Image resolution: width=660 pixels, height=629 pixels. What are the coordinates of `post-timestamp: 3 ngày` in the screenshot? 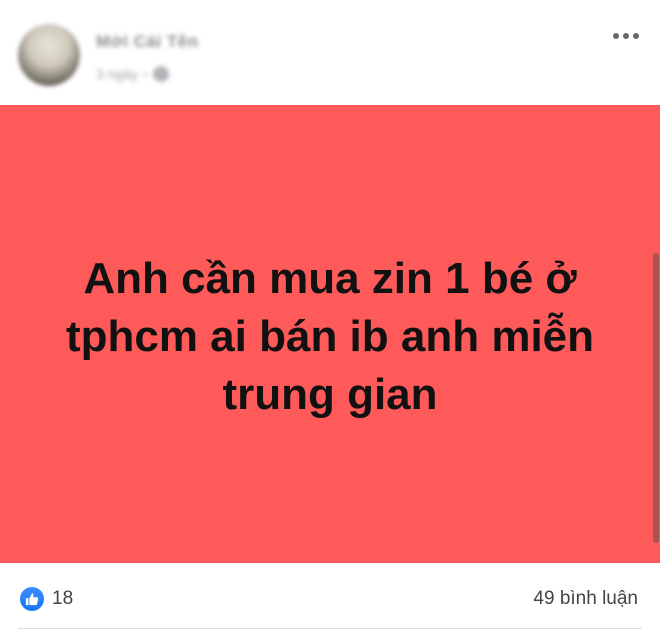 It's located at (117, 74).